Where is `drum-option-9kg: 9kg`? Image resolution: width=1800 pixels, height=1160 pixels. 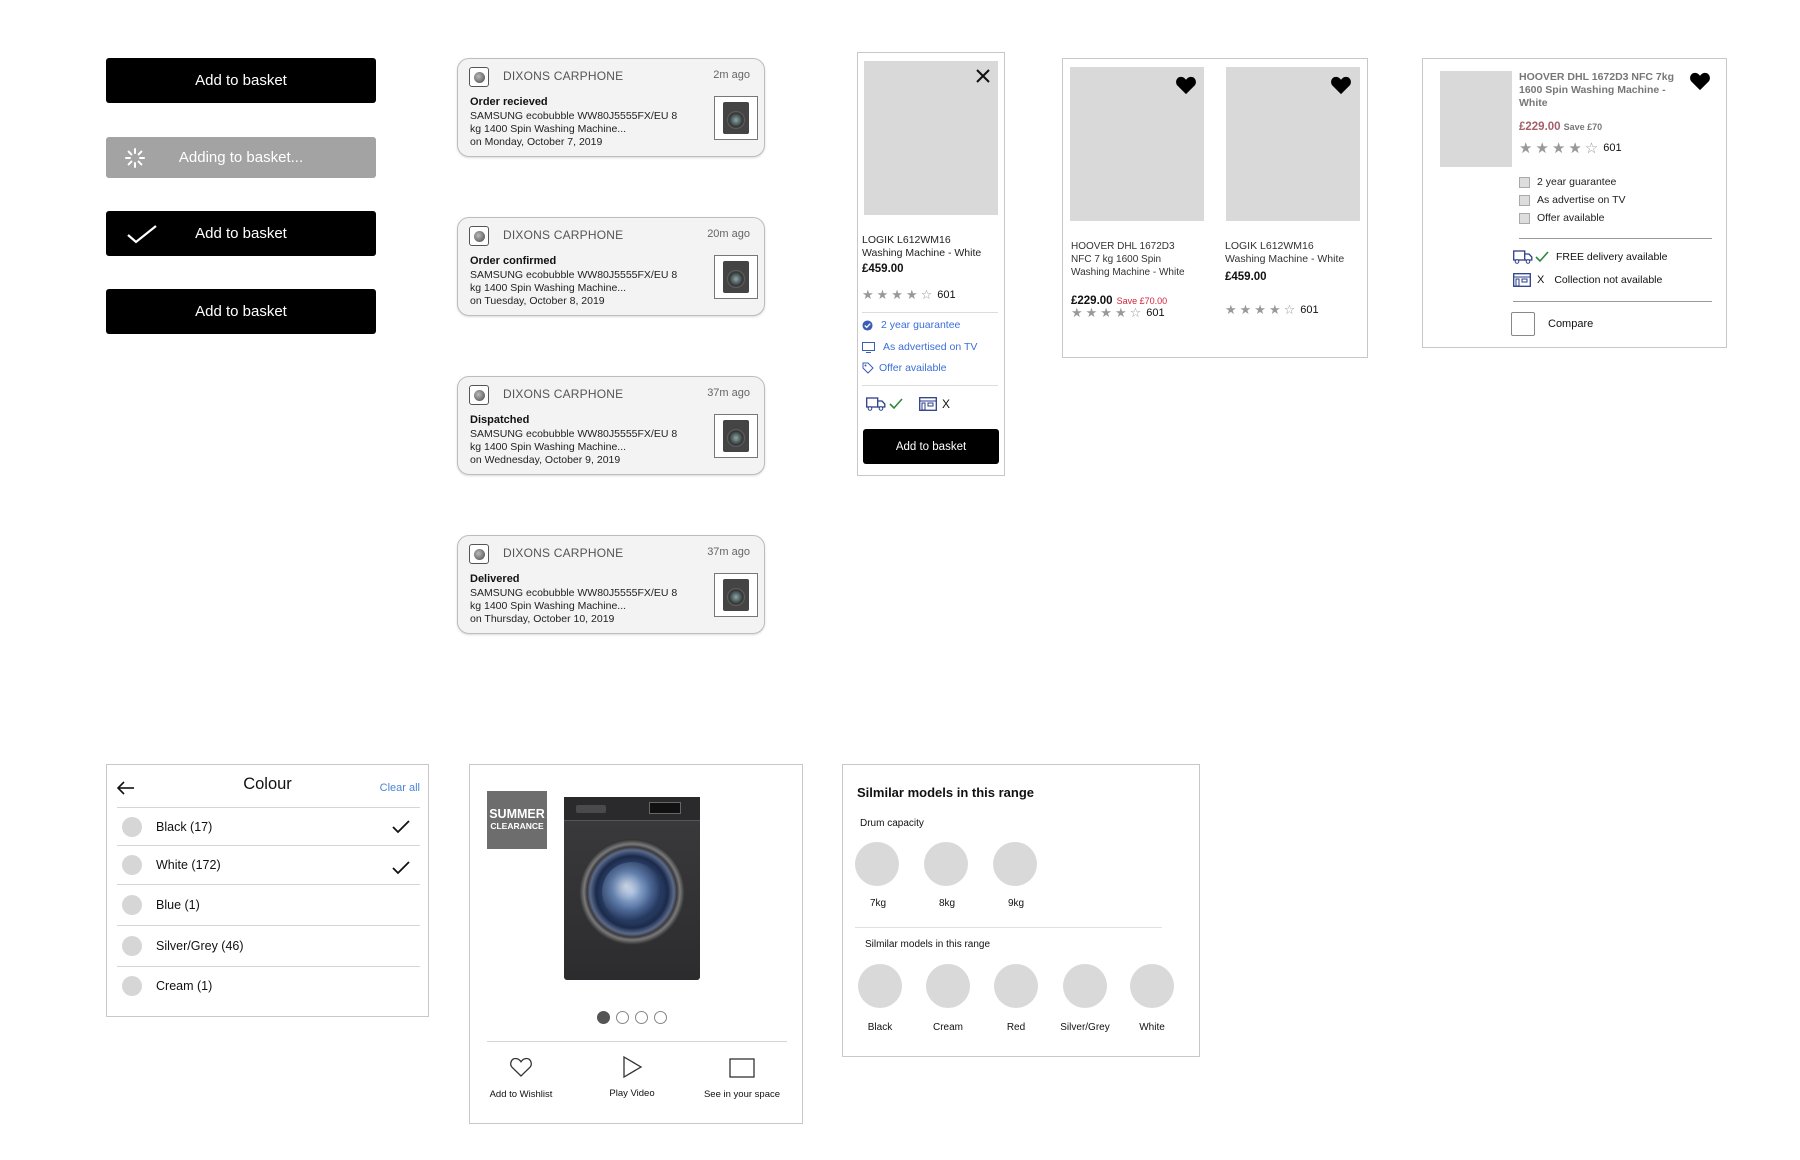
drum-option-9kg: 9kg is located at coordinates (1016, 875).